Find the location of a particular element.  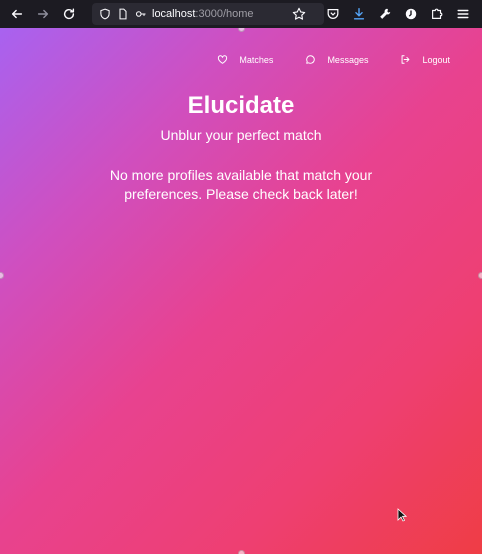

chat-bubble-icon is located at coordinates (311, 59).